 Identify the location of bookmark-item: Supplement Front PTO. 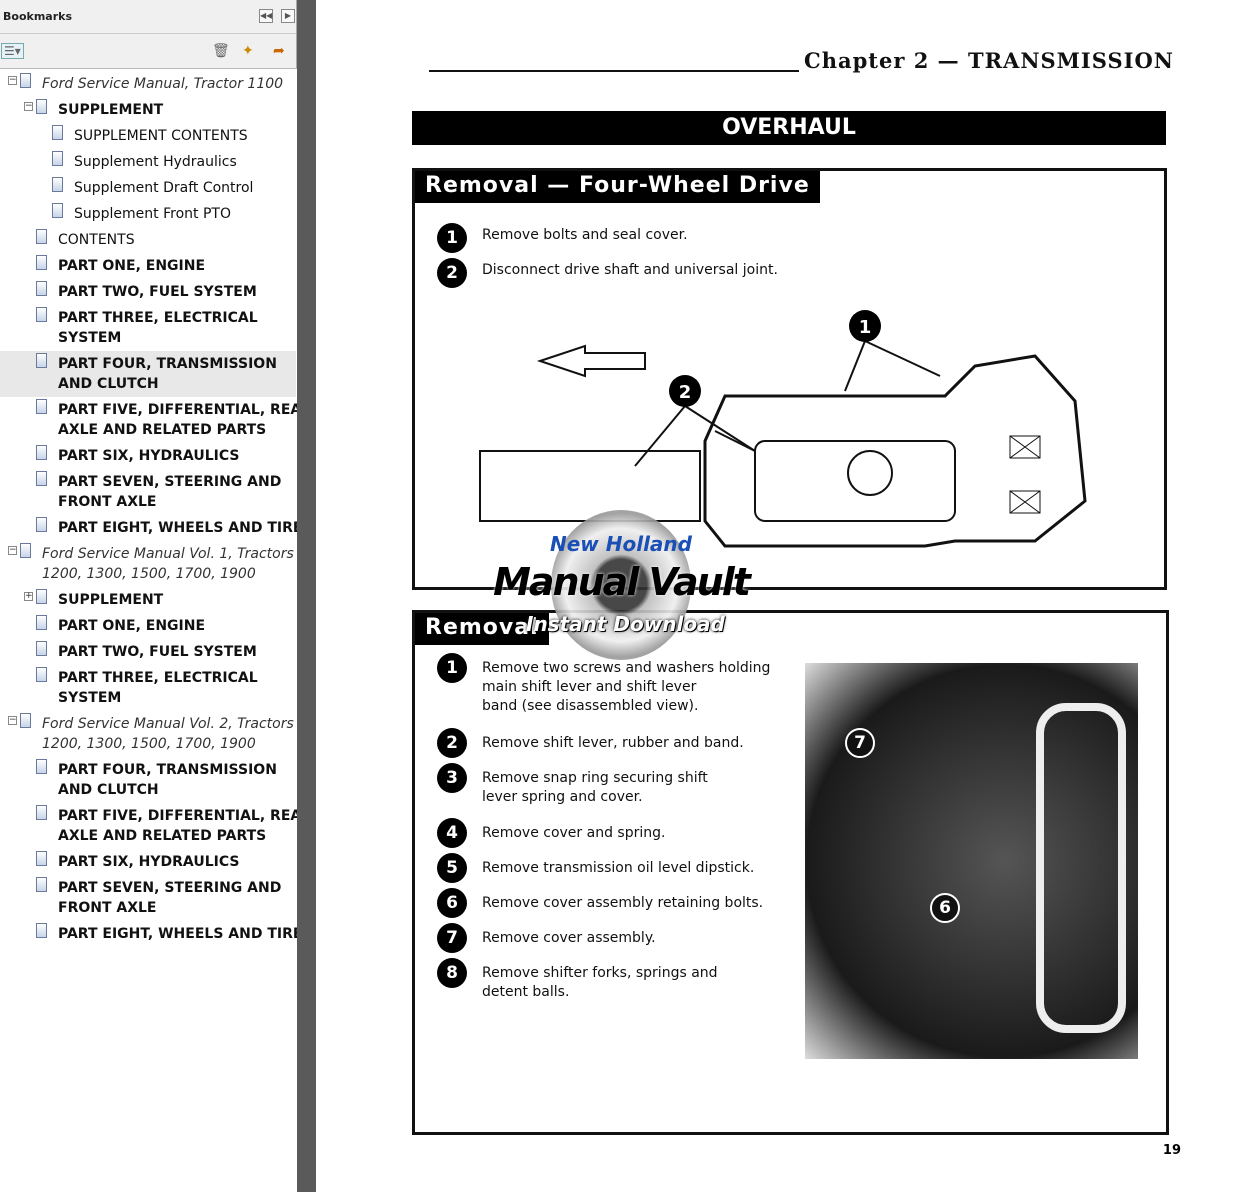
(148, 214).